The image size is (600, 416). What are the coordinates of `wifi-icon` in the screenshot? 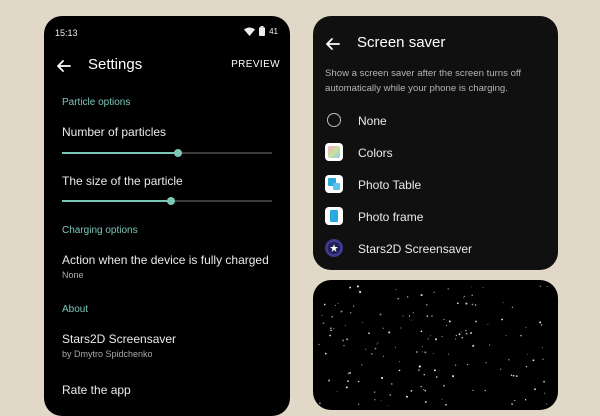 It's located at (250, 31).